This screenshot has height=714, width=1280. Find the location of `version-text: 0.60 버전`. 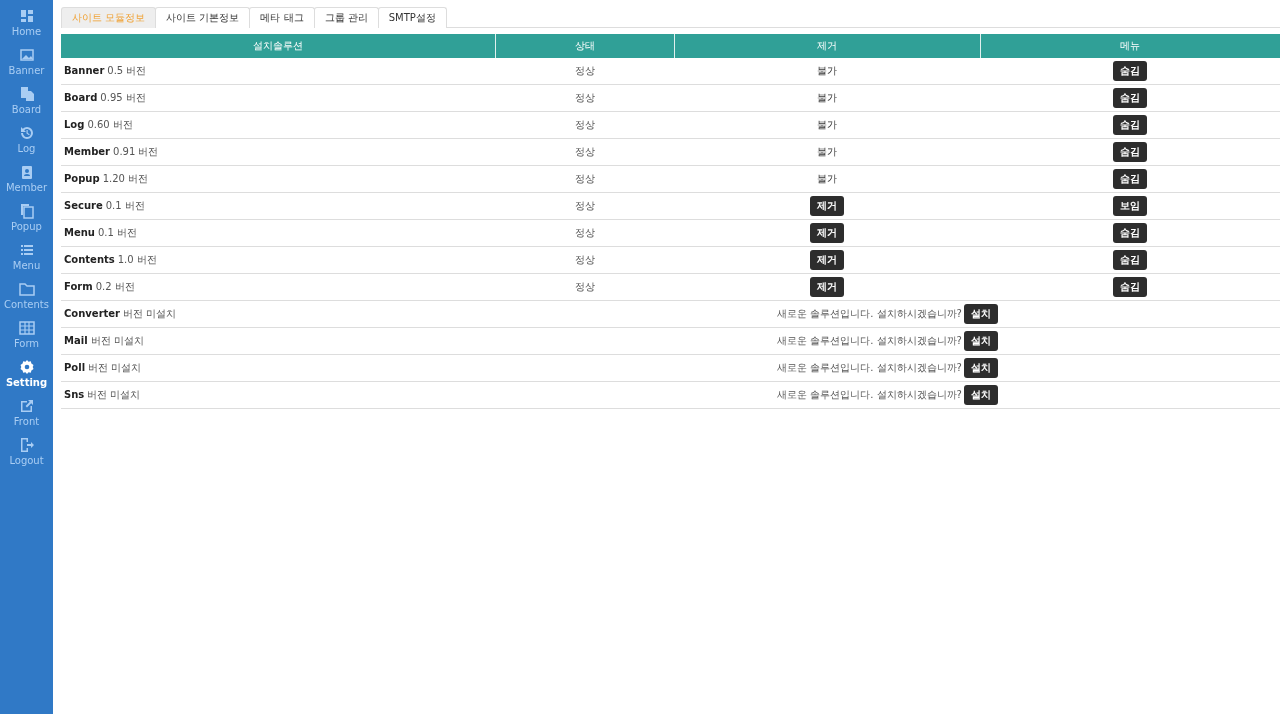

version-text: 0.60 버전 is located at coordinates (110, 124).